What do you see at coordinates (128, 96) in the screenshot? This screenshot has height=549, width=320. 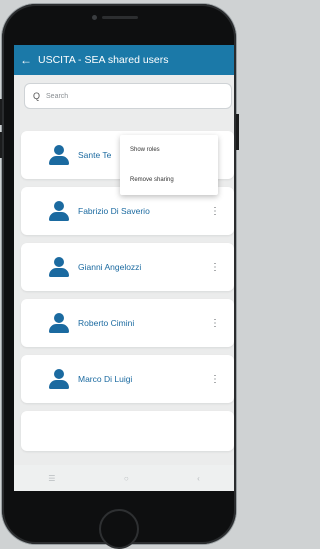 I see `search-bar: Q Search` at bounding box center [128, 96].